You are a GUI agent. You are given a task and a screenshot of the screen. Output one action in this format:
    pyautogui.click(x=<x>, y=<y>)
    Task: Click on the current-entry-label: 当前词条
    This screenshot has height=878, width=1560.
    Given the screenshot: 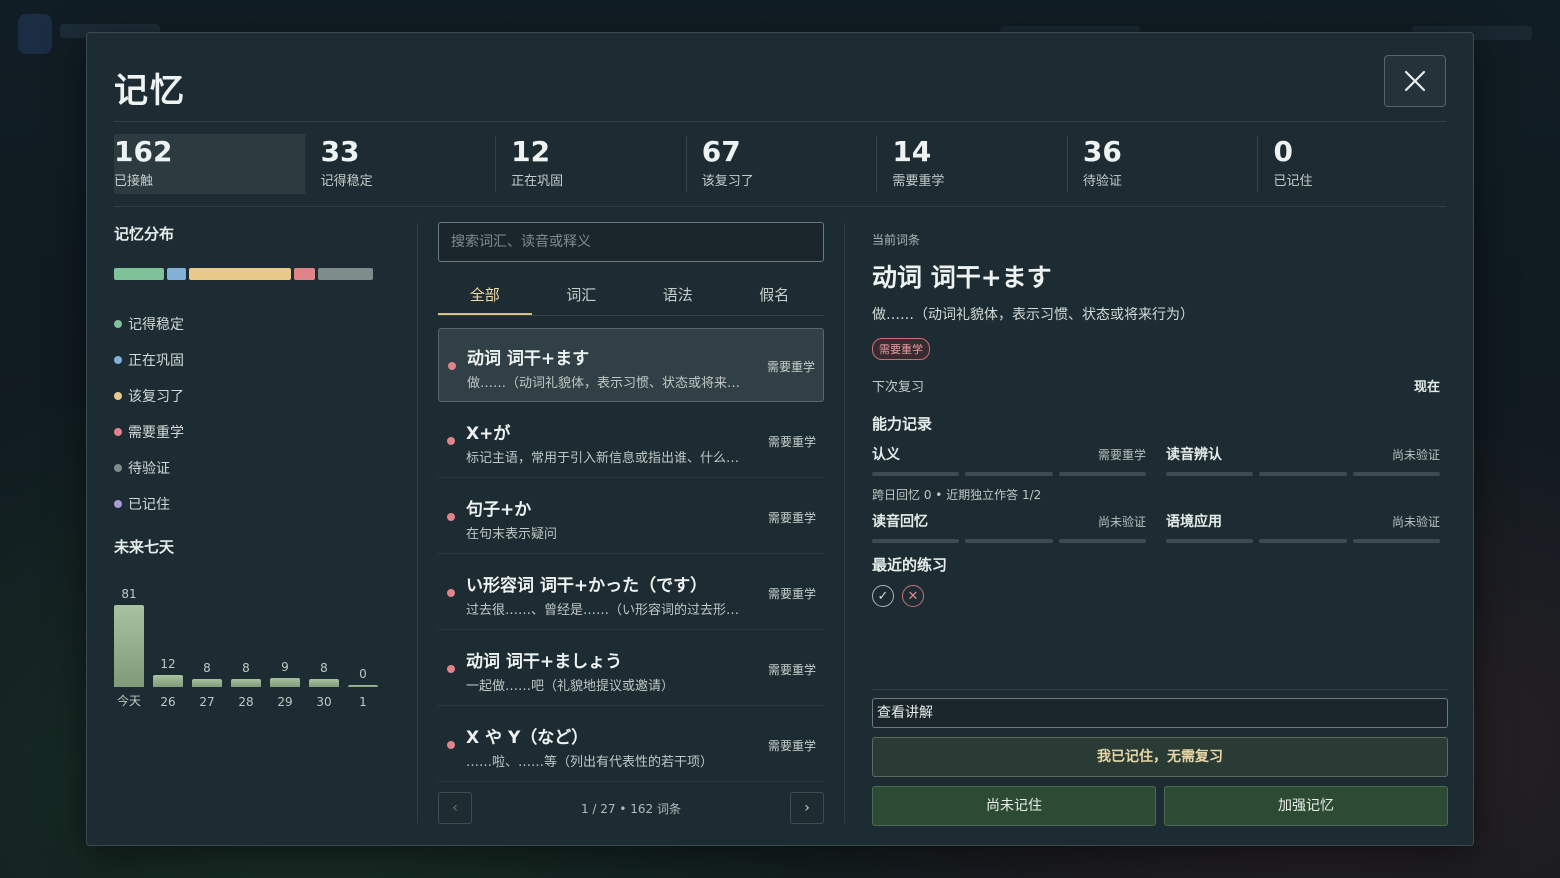 What is the action you would take?
    pyautogui.click(x=896, y=240)
    